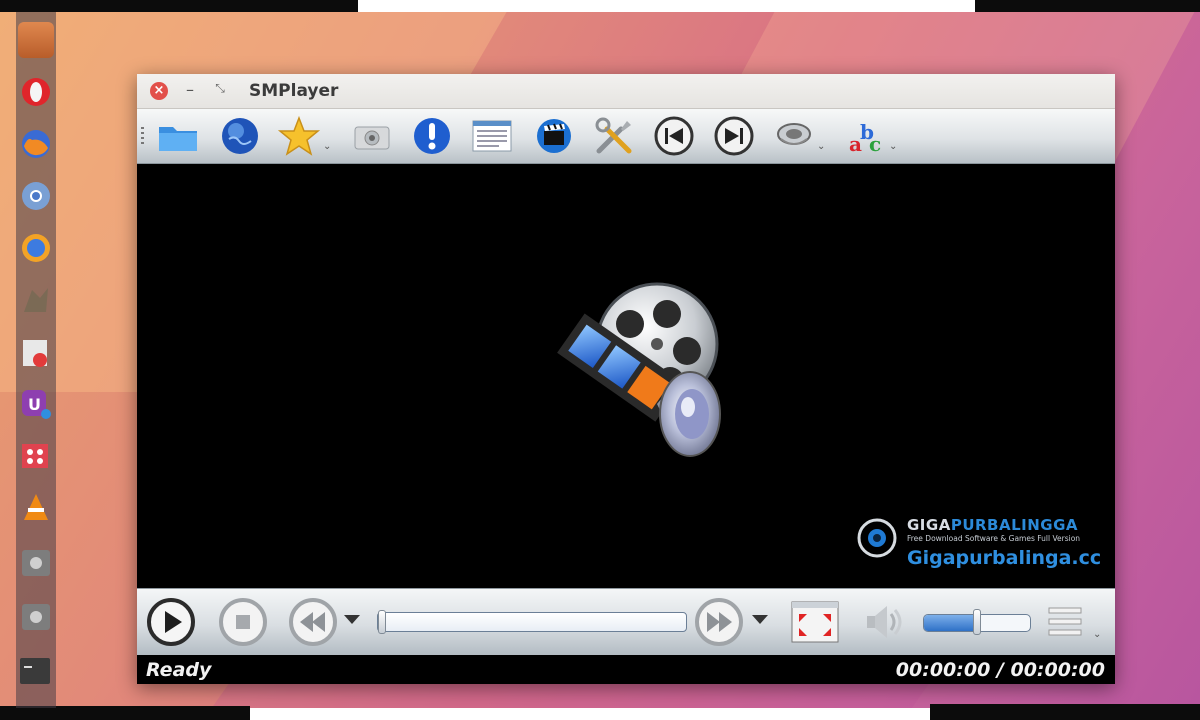  I want to click on tools-icon, so click(613, 135).